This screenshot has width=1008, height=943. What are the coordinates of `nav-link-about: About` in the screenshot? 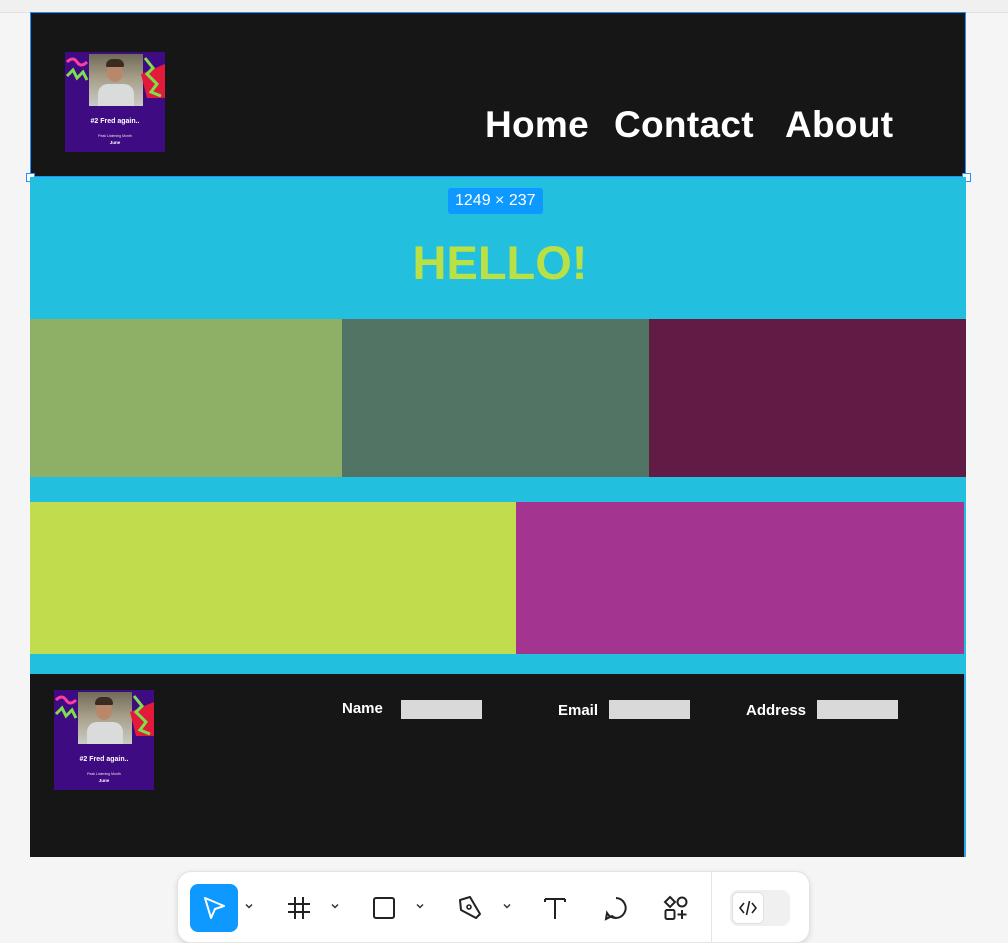 It's located at (839, 125).